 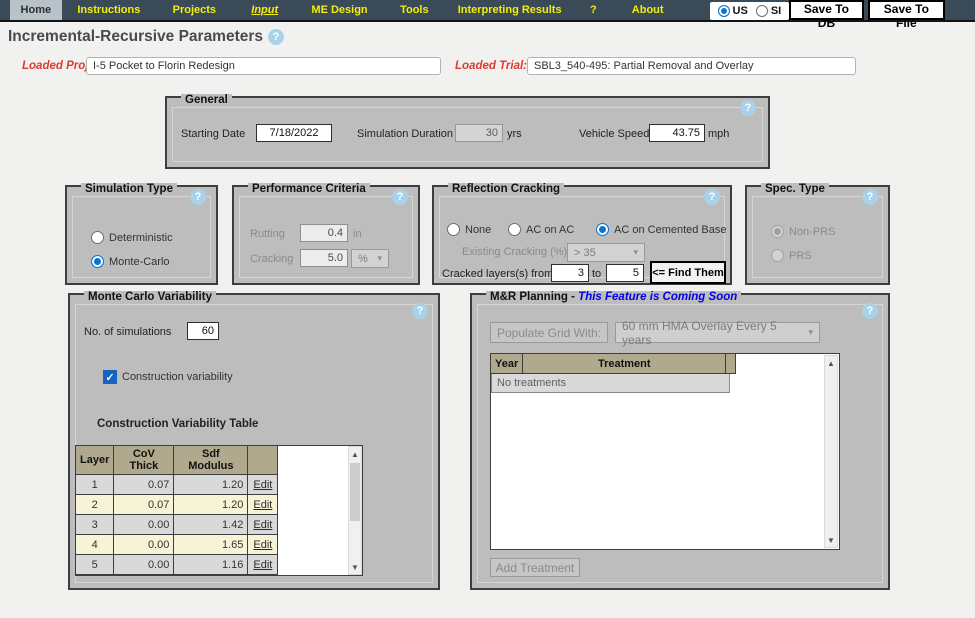 I want to click on ac-on-ac-radio: AC on AC, so click(x=541, y=229).